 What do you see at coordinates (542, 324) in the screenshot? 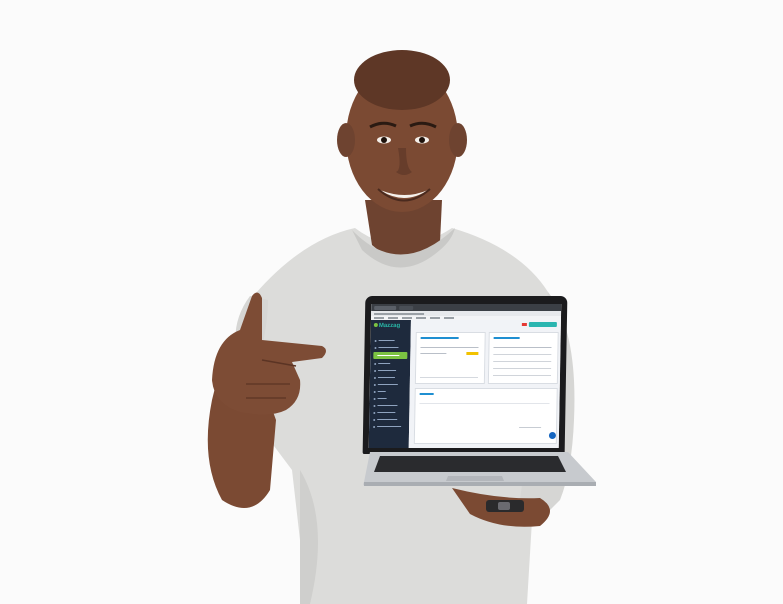
I see `header-button` at bounding box center [542, 324].